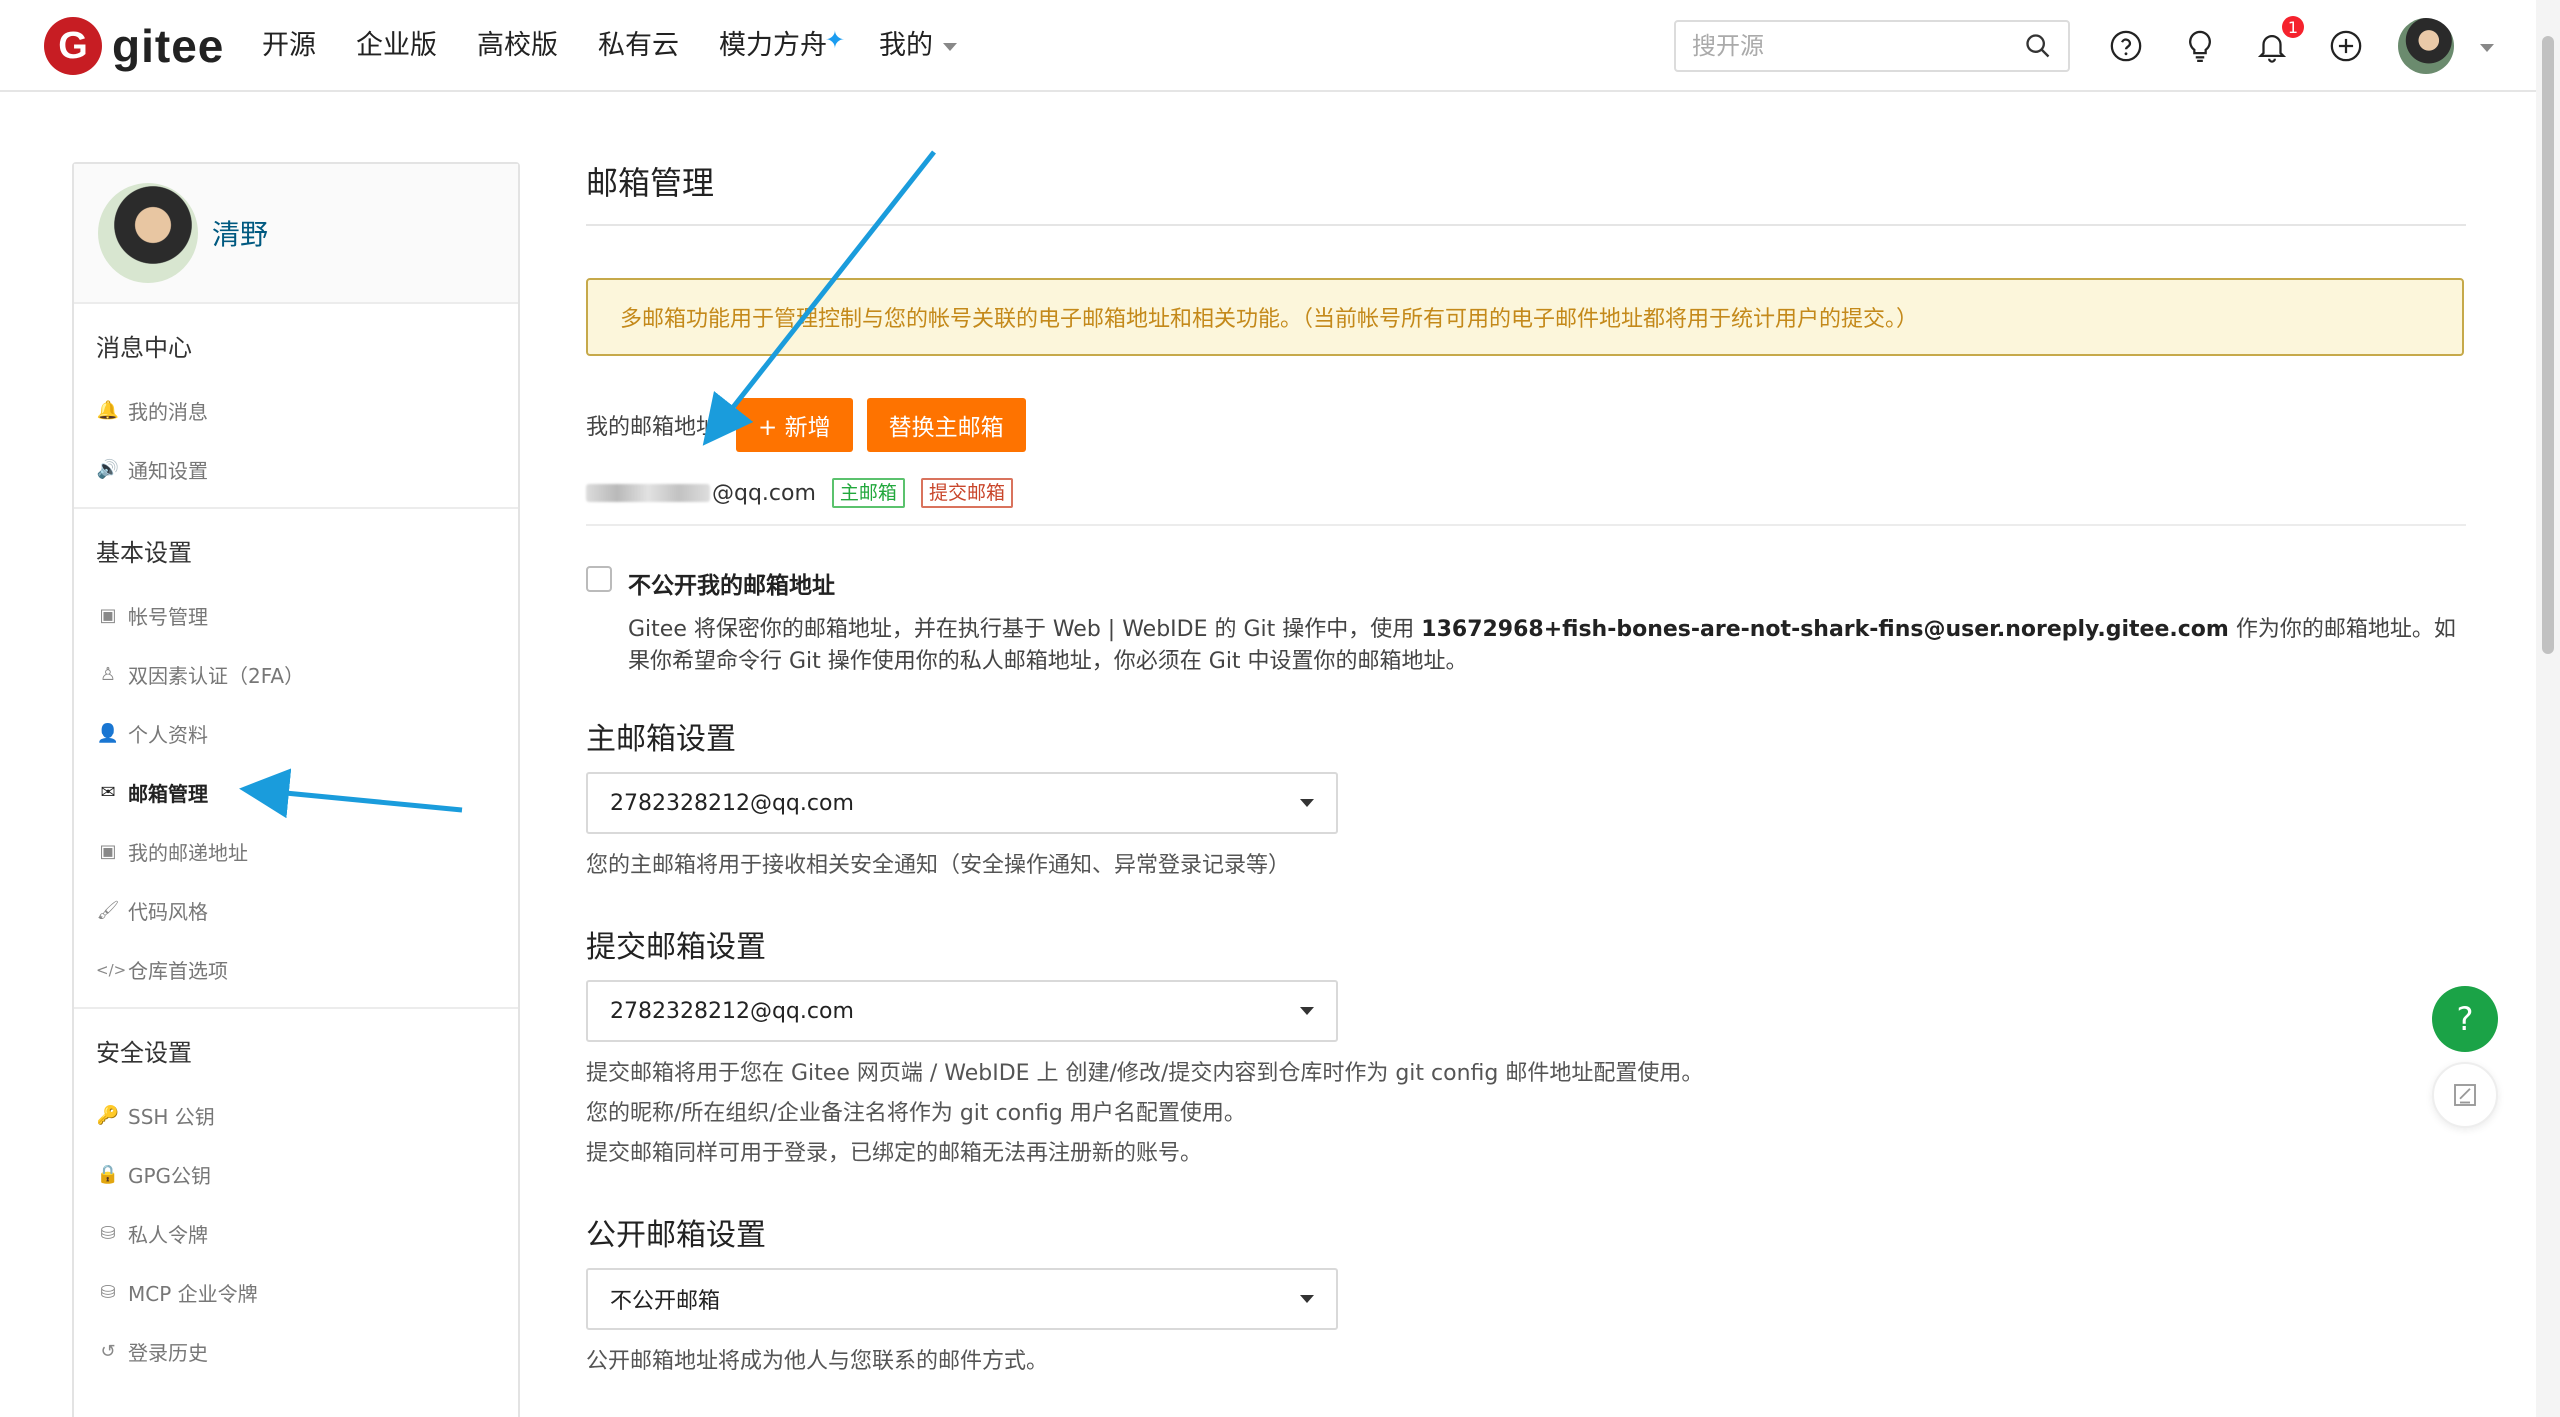 Image resolution: width=2560 pixels, height=1417 pixels. I want to click on nav-mine: 我的, so click(918, 46).